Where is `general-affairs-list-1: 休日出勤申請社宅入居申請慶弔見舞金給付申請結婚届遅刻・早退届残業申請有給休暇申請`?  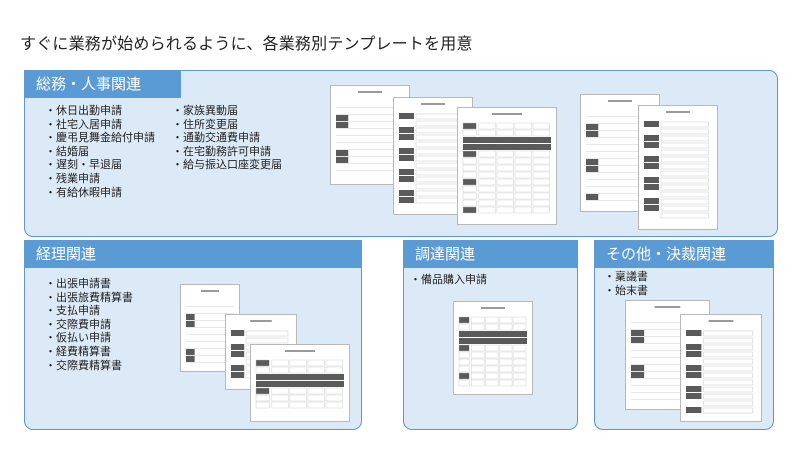 general-affairs-list-1: 休日出勤申請社宅入居申請慶弔見舞金給付申請結婚届遅刻・早退届残業申請有給休暇申請 is located at coordinates (100, 151).